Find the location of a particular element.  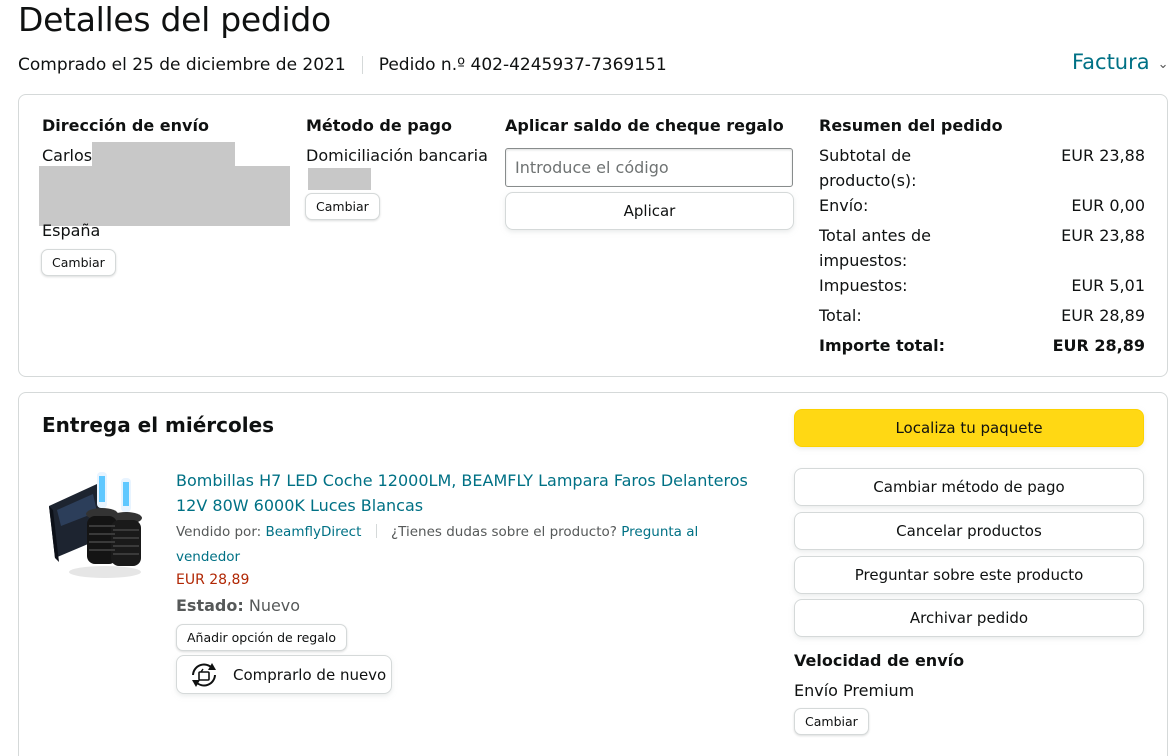

cancel-items-button: Cancelar productos is located at coordinates (969, 531).